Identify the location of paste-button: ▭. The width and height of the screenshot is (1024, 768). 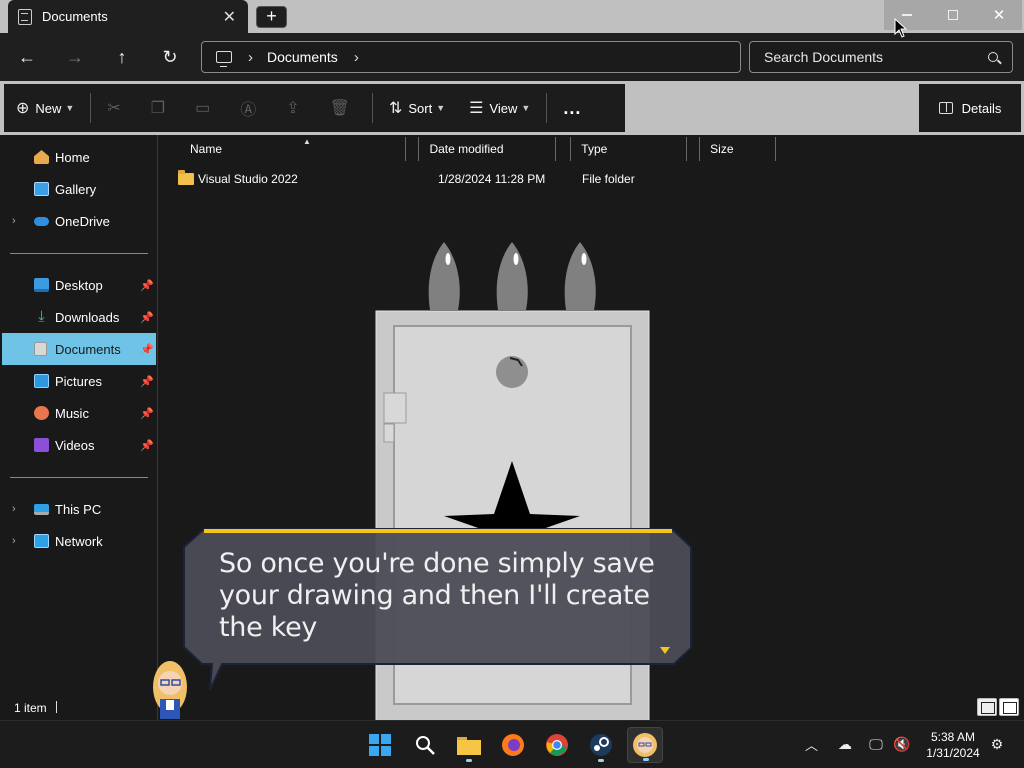
(205, 108).